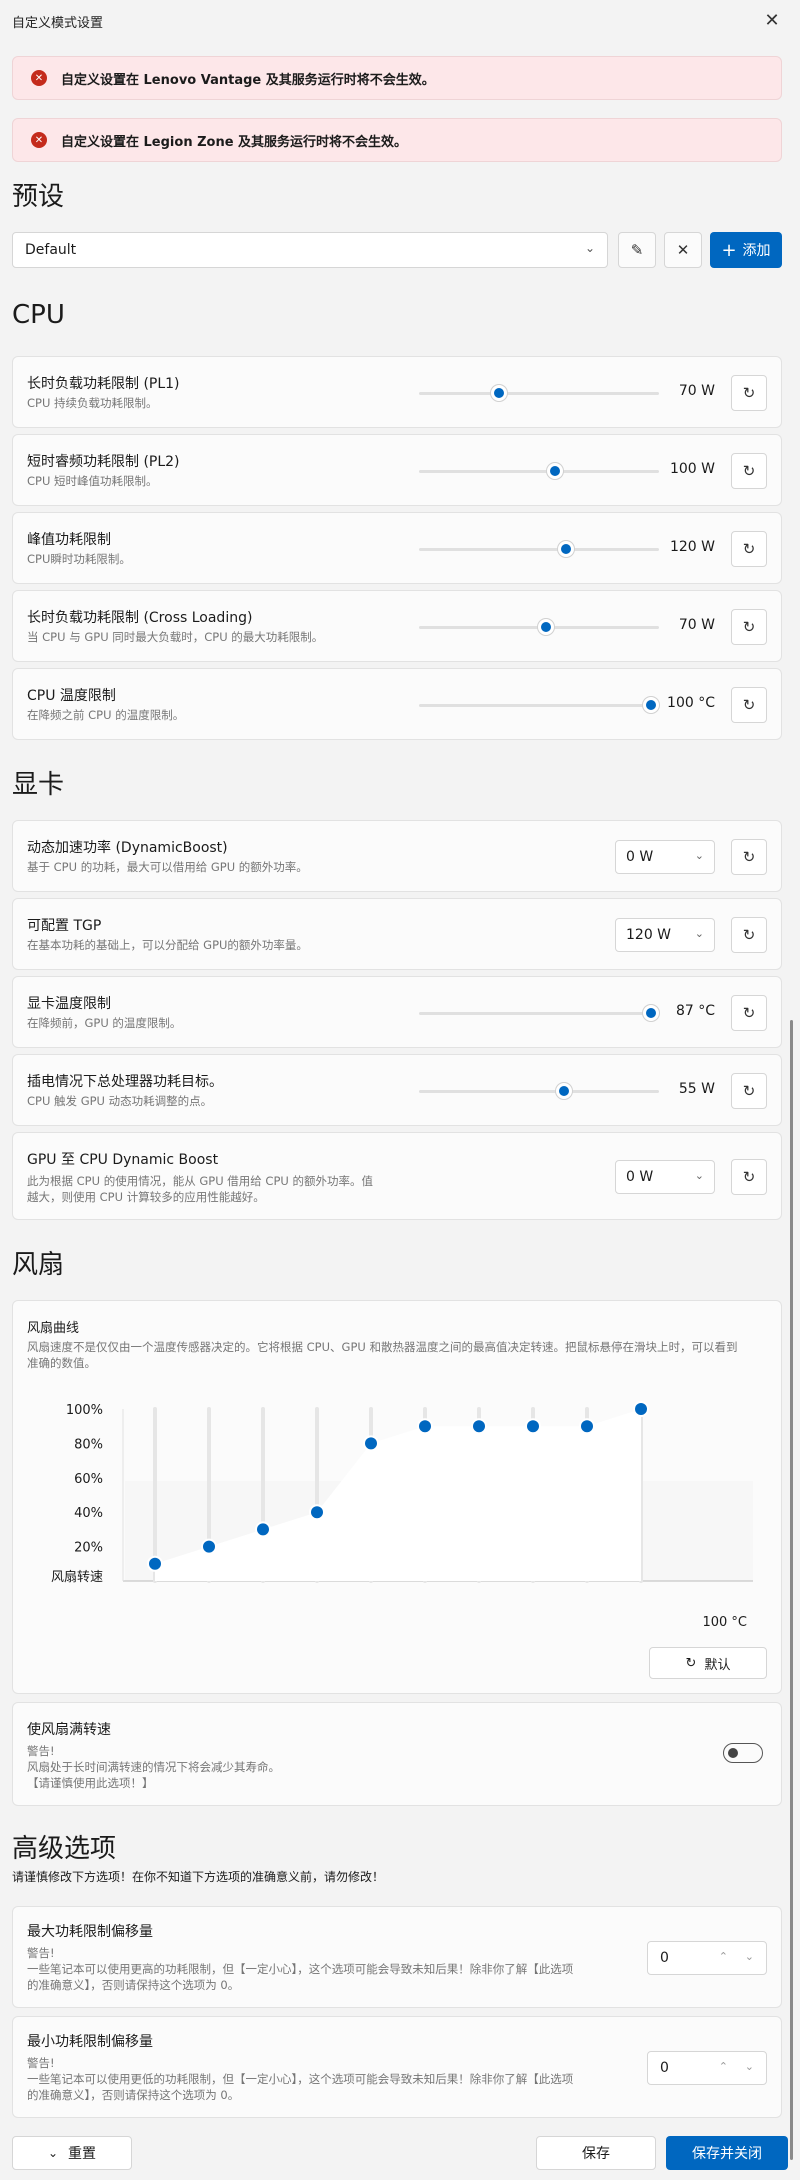 Image resolution: width=800 pixels, height=2180 pixels. What do you see at coordinates (539, 1091) in the screenshot?
I see `total-power-slider` at bounding box center [539, 1091].